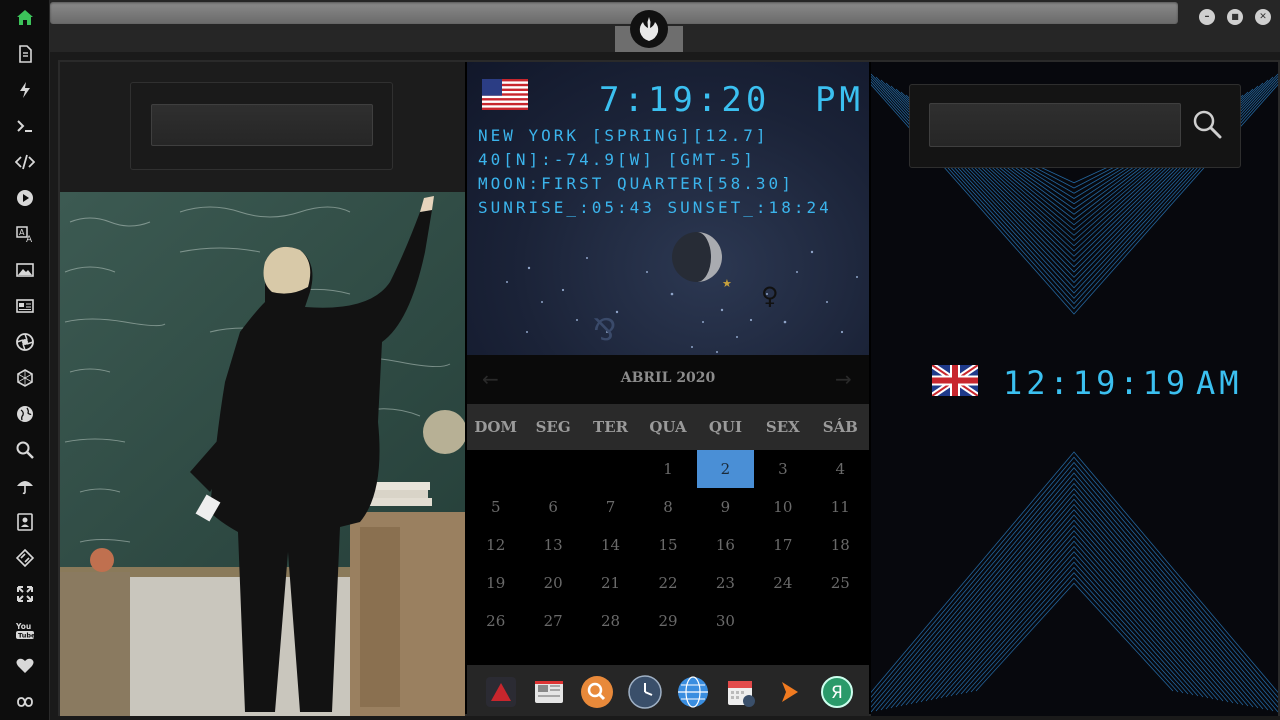 The height and width of the screenshot is (720, 1280). Describe the element at coordinates (25, 18) in the screenshot. I see `sidebar-item-home` at that location.